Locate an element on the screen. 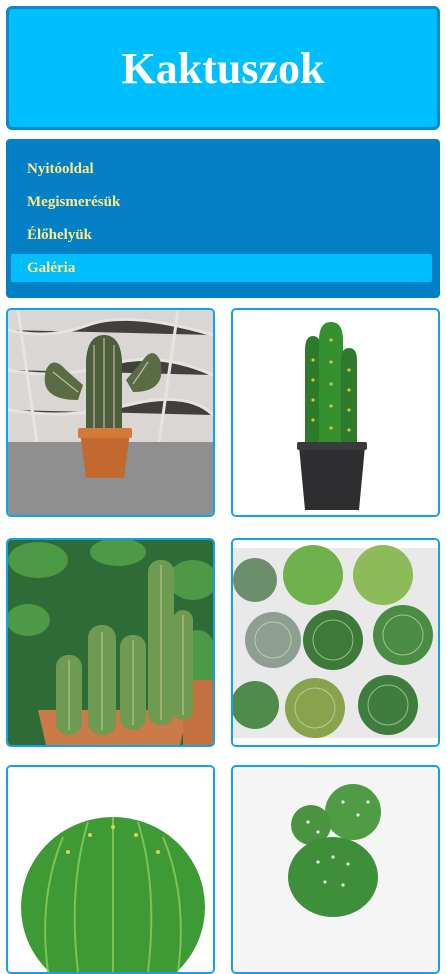  nav-item-galeria: Galéria is located at coordinates (221, 268).